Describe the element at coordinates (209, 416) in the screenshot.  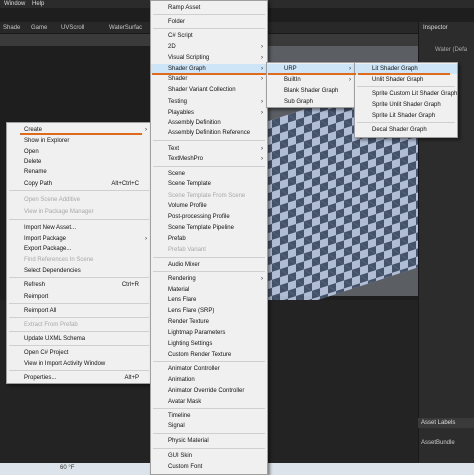
I see `menu-item-timeline: Timeline` at that location.